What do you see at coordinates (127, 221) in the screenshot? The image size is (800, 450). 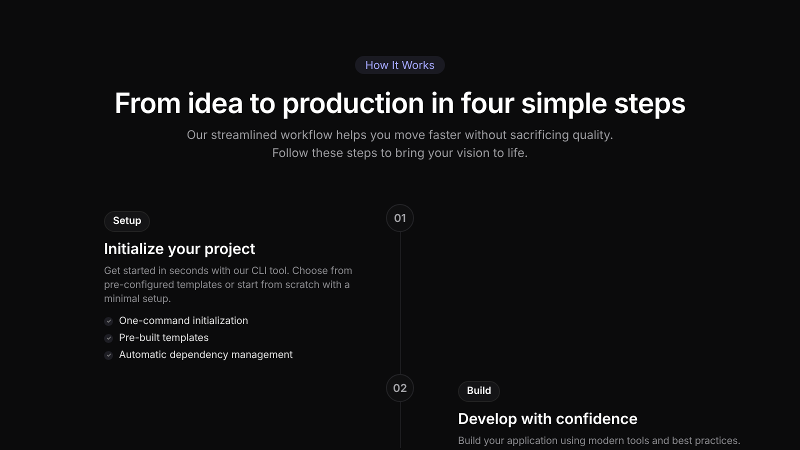 I see `step-tag: Setup` at bounding box center [127, 221].